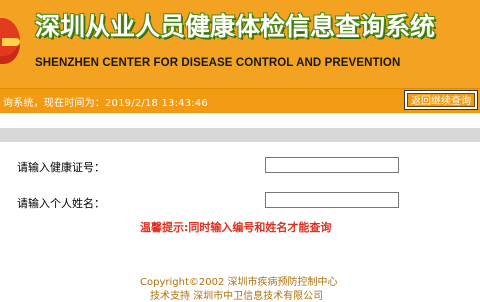 The width and height of the screenshot is (480, 302). I want to click on section-divider-band, so click(240, 135).